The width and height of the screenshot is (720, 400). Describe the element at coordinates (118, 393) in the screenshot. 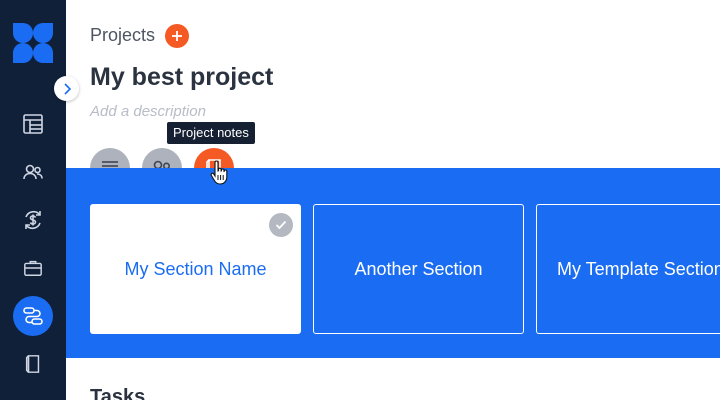

I see `tasks-heading: Tasks` at that location.